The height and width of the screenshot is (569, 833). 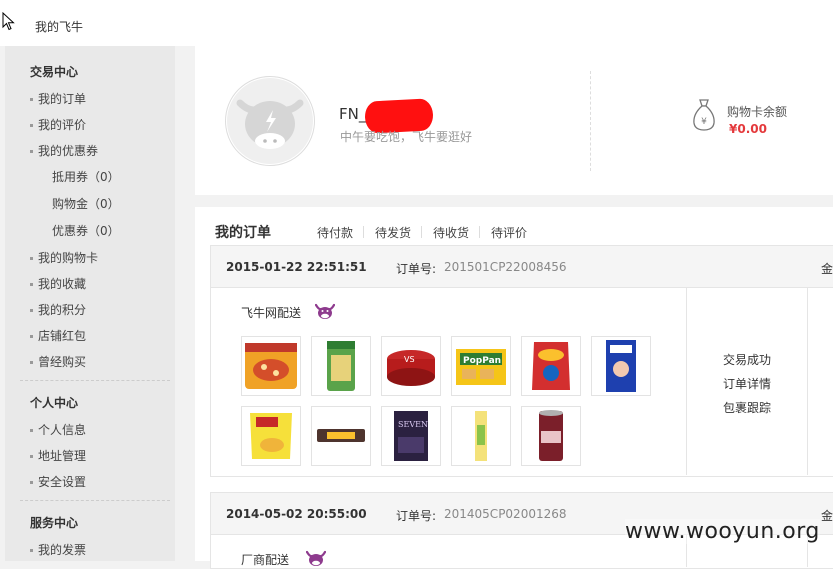 What do you see at coordinates (482, 361) in the screenshot?
I see `svg-text: PopPan` at bounding box center [482, 361].